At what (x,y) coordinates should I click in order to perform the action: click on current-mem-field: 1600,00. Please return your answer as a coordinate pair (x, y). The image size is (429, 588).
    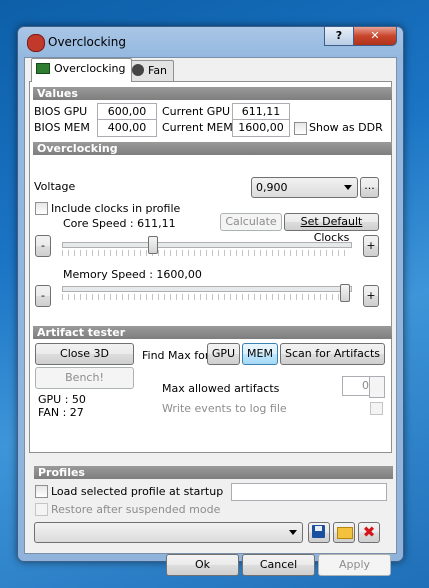
    Looking at the image, I should click on (261, 128).